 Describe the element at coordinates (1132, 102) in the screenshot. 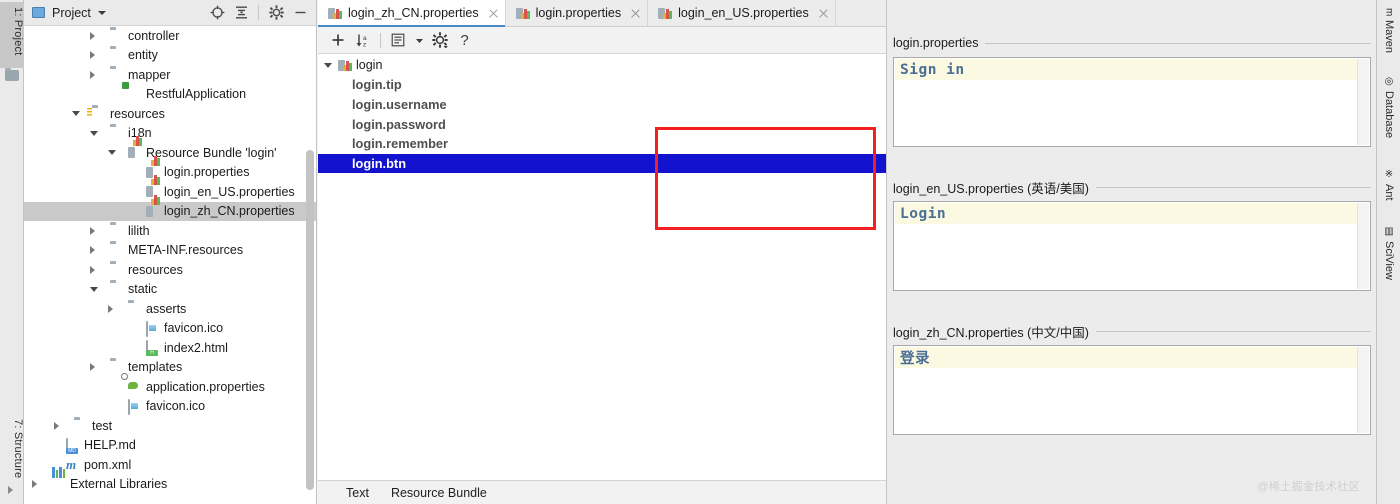

I see `value-editor-textarea: Sign in` at that location.